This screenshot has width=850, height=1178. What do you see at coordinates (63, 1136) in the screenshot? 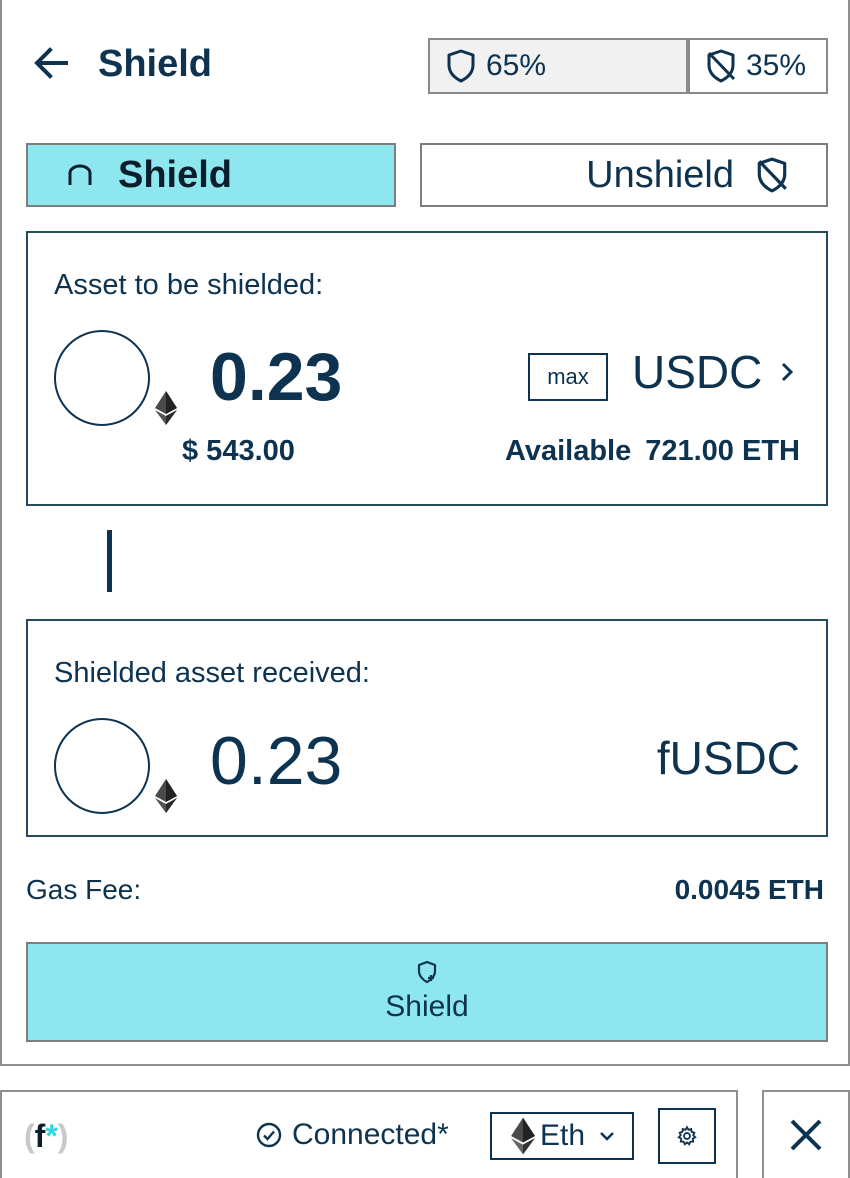
I see `logo-paren-close: )` at bounding box center [63, 1136].